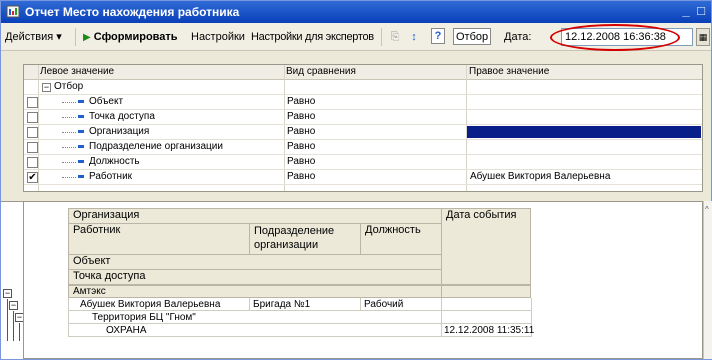 The width and height of the screenshot is (712, 360). Describe the element at coordinates (59, 37) in the screenshot. I see `dropdown-arrow-icon: ▾` at that location.